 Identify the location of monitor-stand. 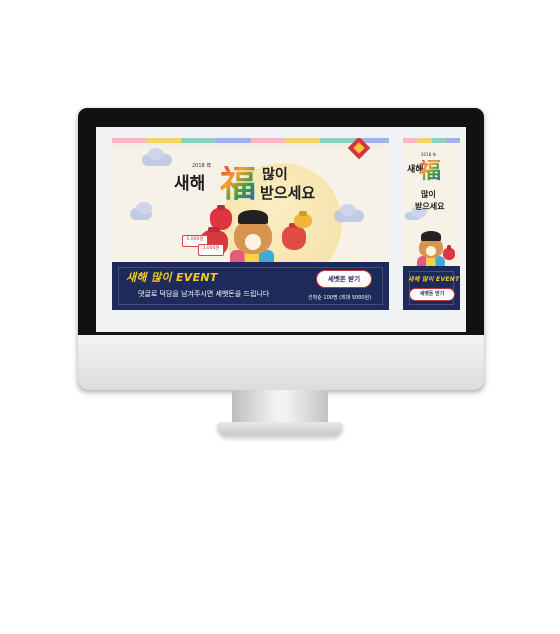
(280, 429).